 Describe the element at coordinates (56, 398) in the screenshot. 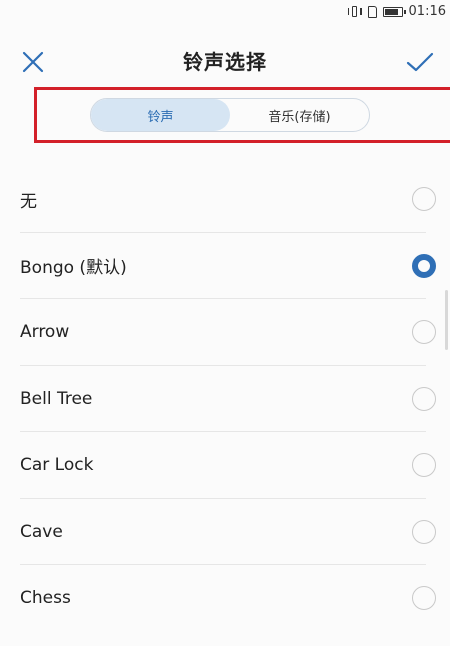

I see `list-item-label: Bell Tree` at that location.